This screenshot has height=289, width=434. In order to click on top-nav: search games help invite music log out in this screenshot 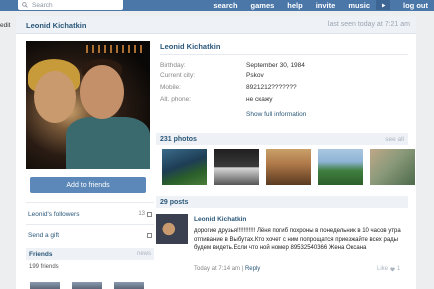, I will do `click(317, 5)`.